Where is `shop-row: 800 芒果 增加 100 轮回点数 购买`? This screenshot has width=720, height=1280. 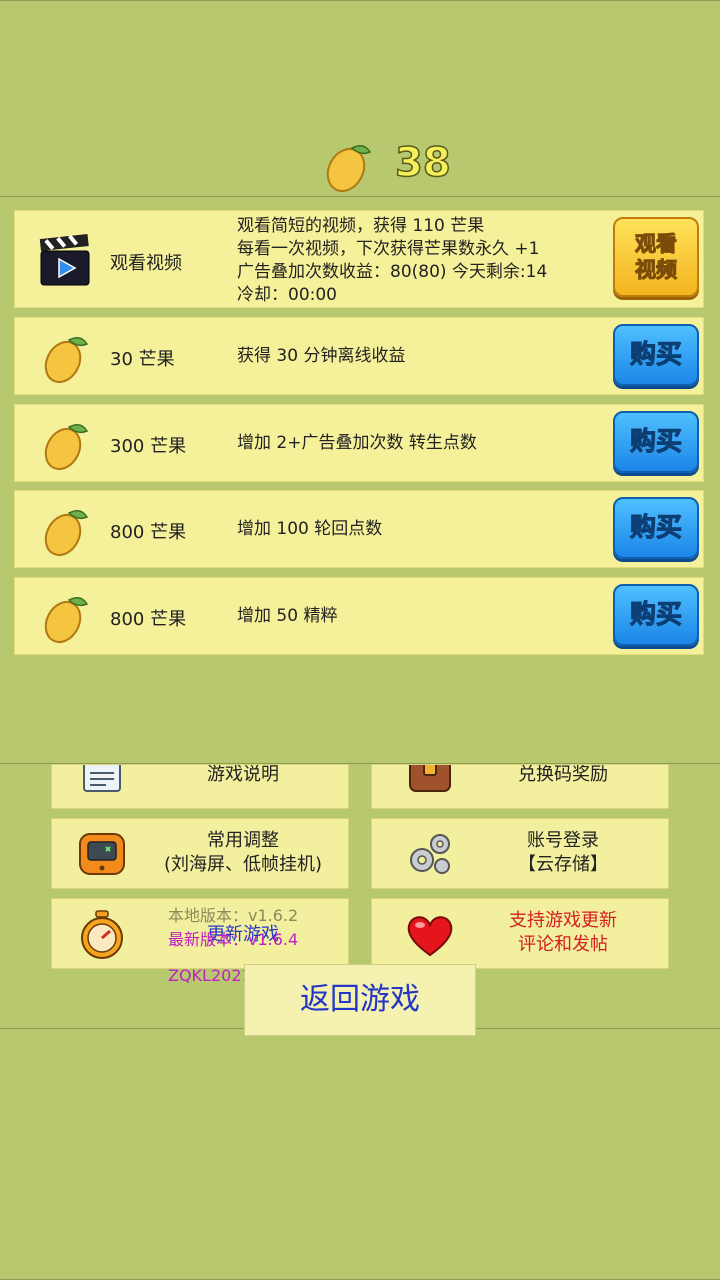 shop-row: 800 芒果 增加 100 轮回点数 购买 is located at coordinates (359, 529).